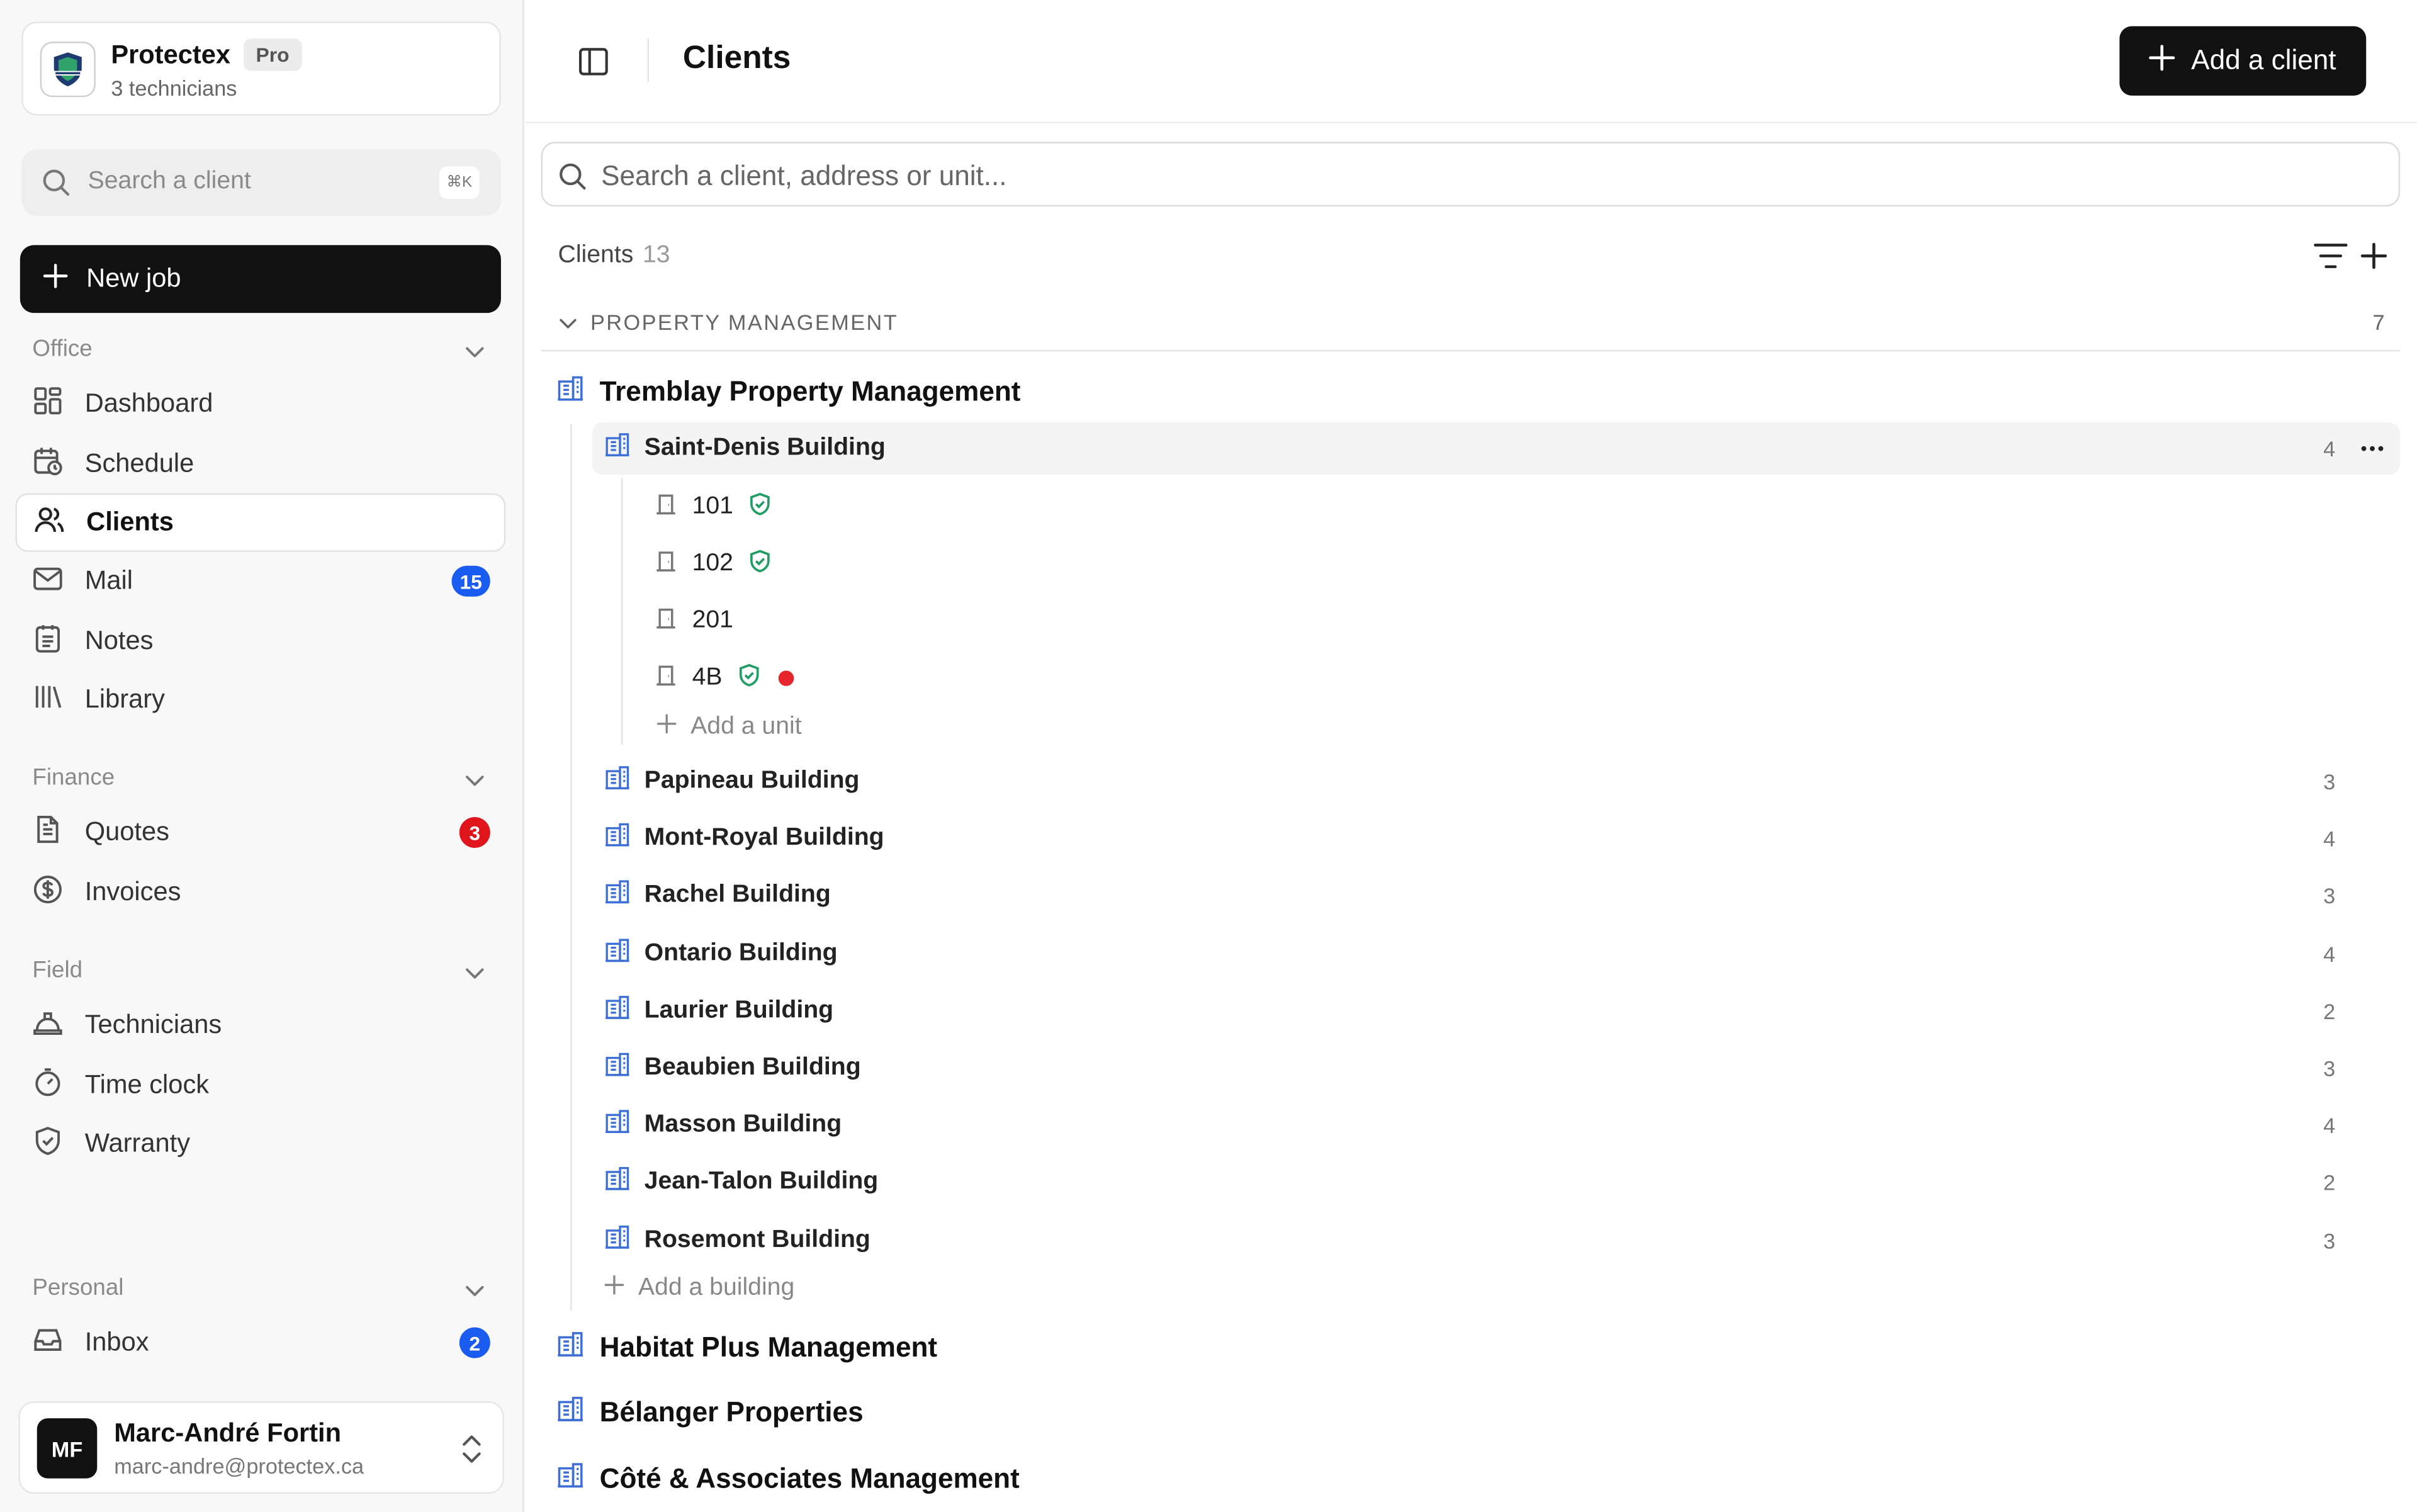 This screenshot has width=2417, height=1512. I want to click on add-building-button: Add a building, so click(699, 1288).